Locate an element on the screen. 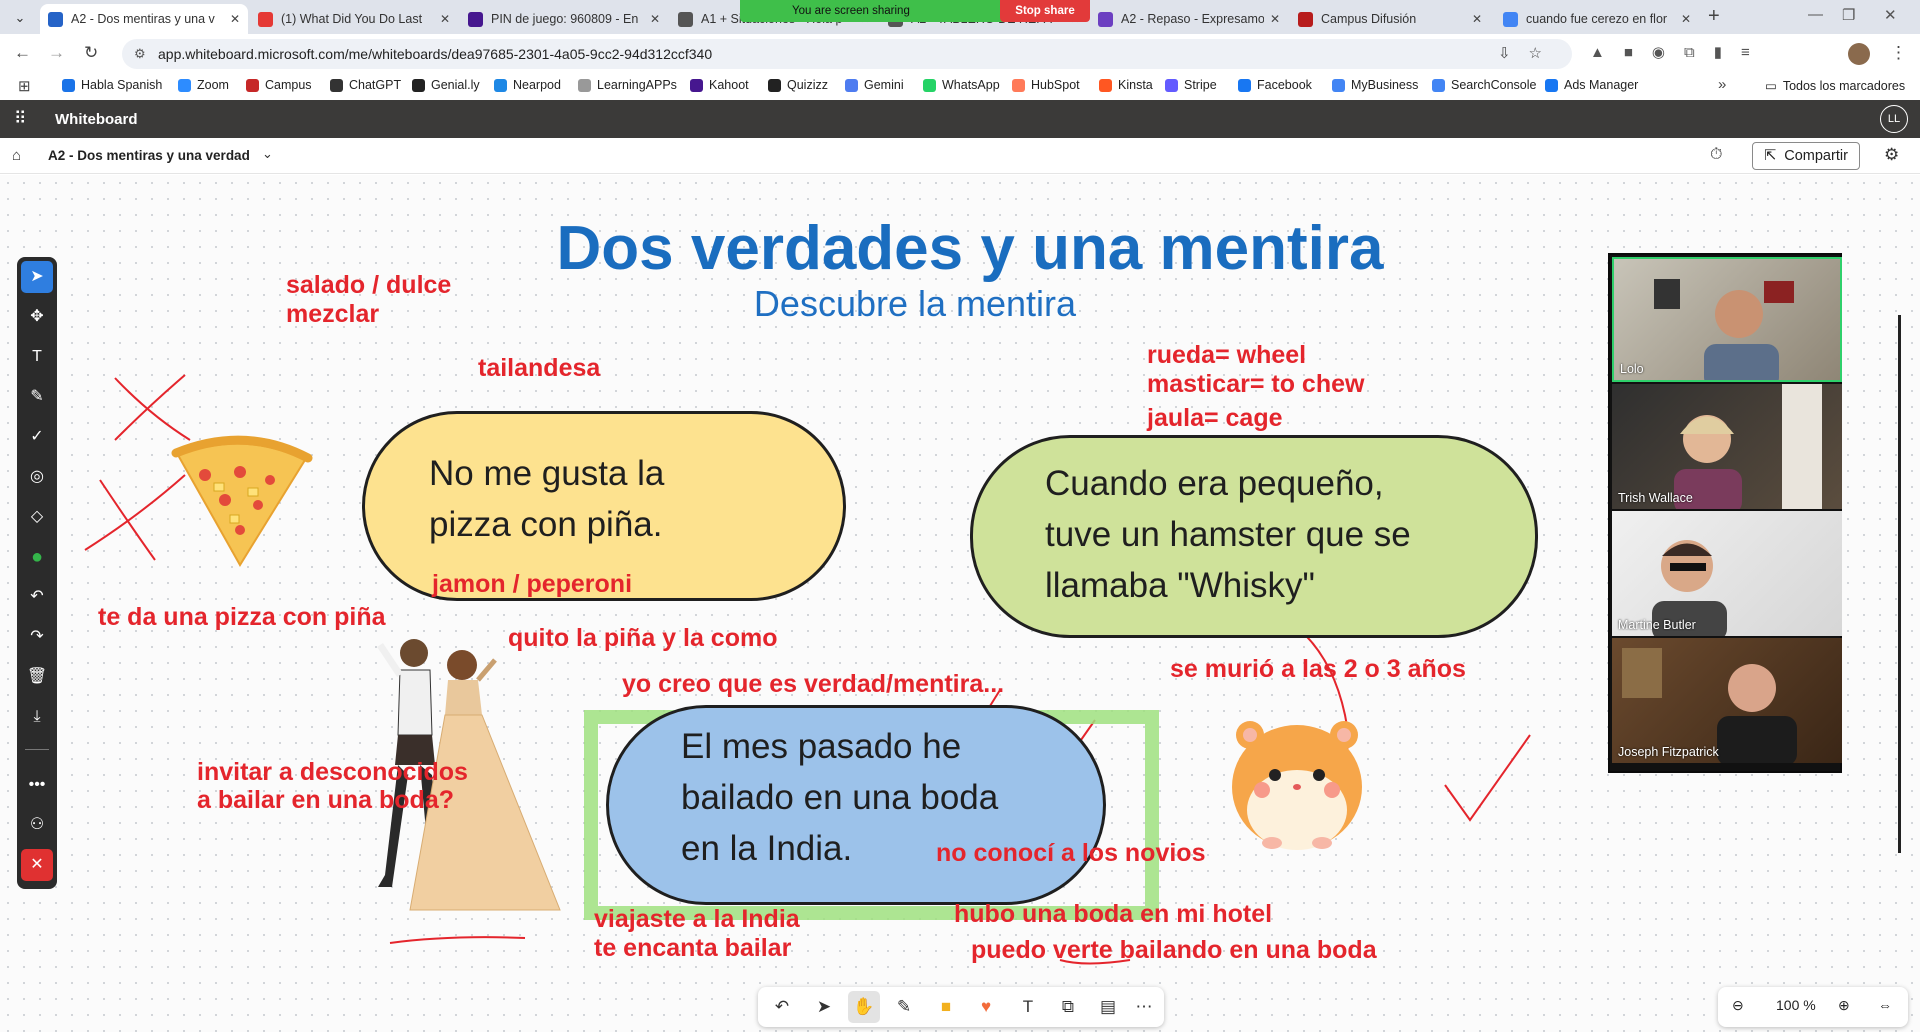 The width and height of the screenshot is (1920, 1032). participant-tile: Trish Wallace is located at coordinates (1727, 446).